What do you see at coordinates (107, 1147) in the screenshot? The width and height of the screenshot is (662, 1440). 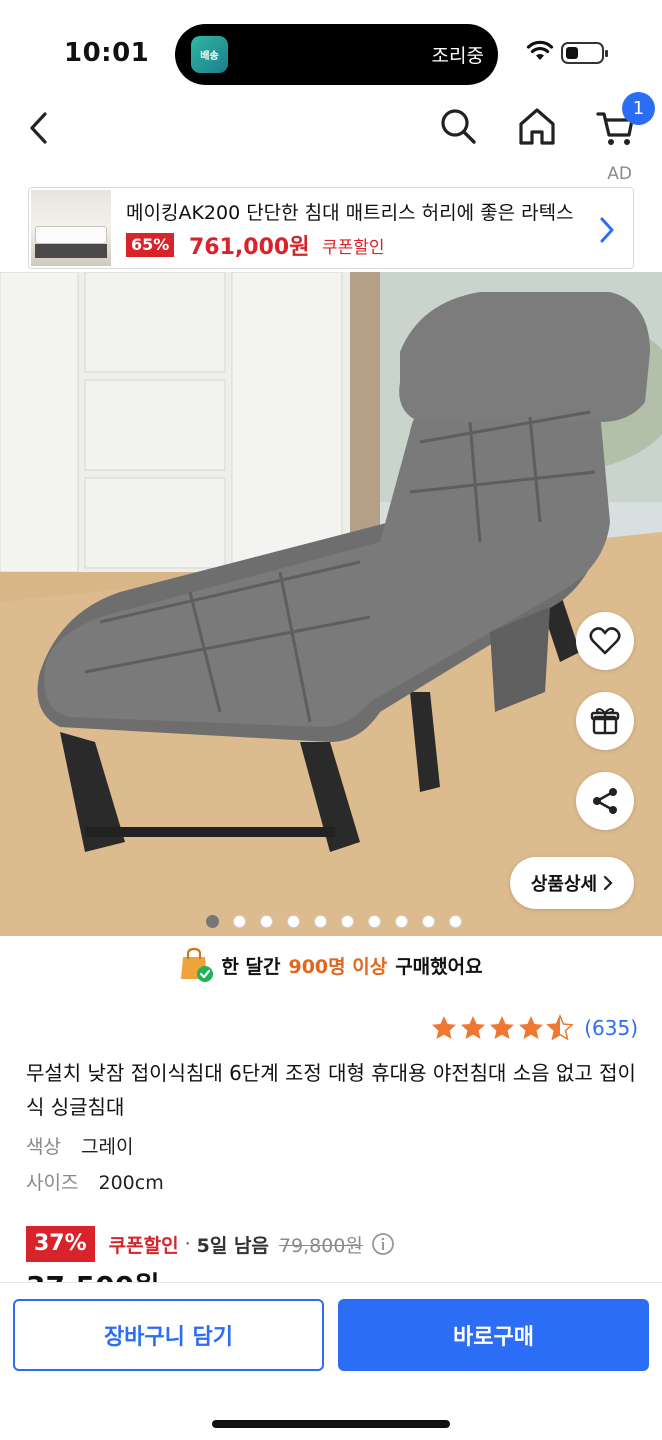 I see `option-value: 그레이` at bounding box center [107, 1147].